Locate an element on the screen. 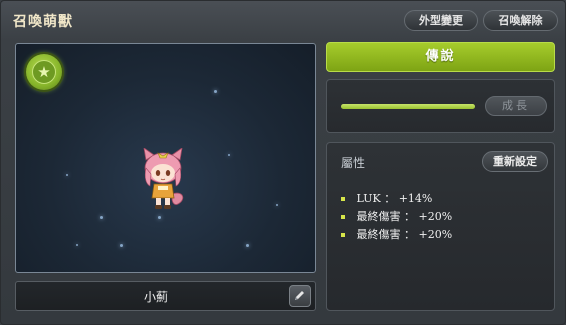 The height and width of the screenshot is (325, 566). pet-name-bar: 小薊 is located at coordinates (165, 296).